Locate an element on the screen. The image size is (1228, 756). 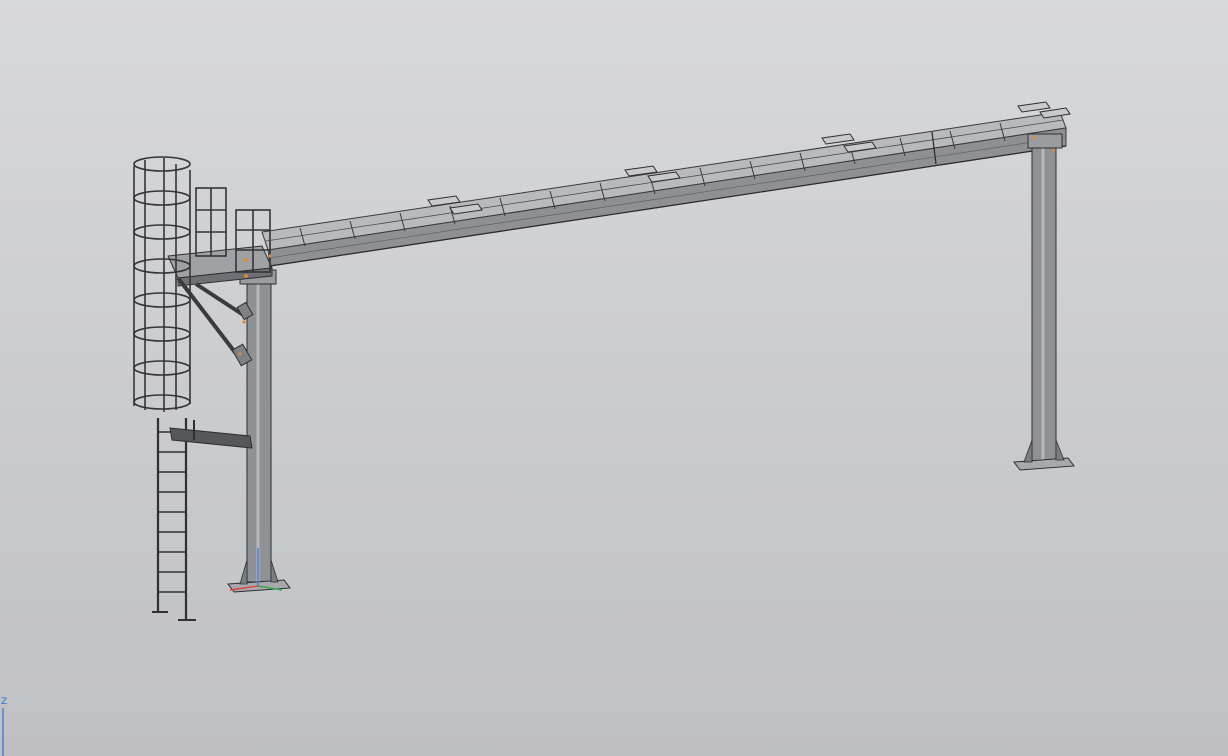
ladder-stiles is located at coordinates (172, 519).